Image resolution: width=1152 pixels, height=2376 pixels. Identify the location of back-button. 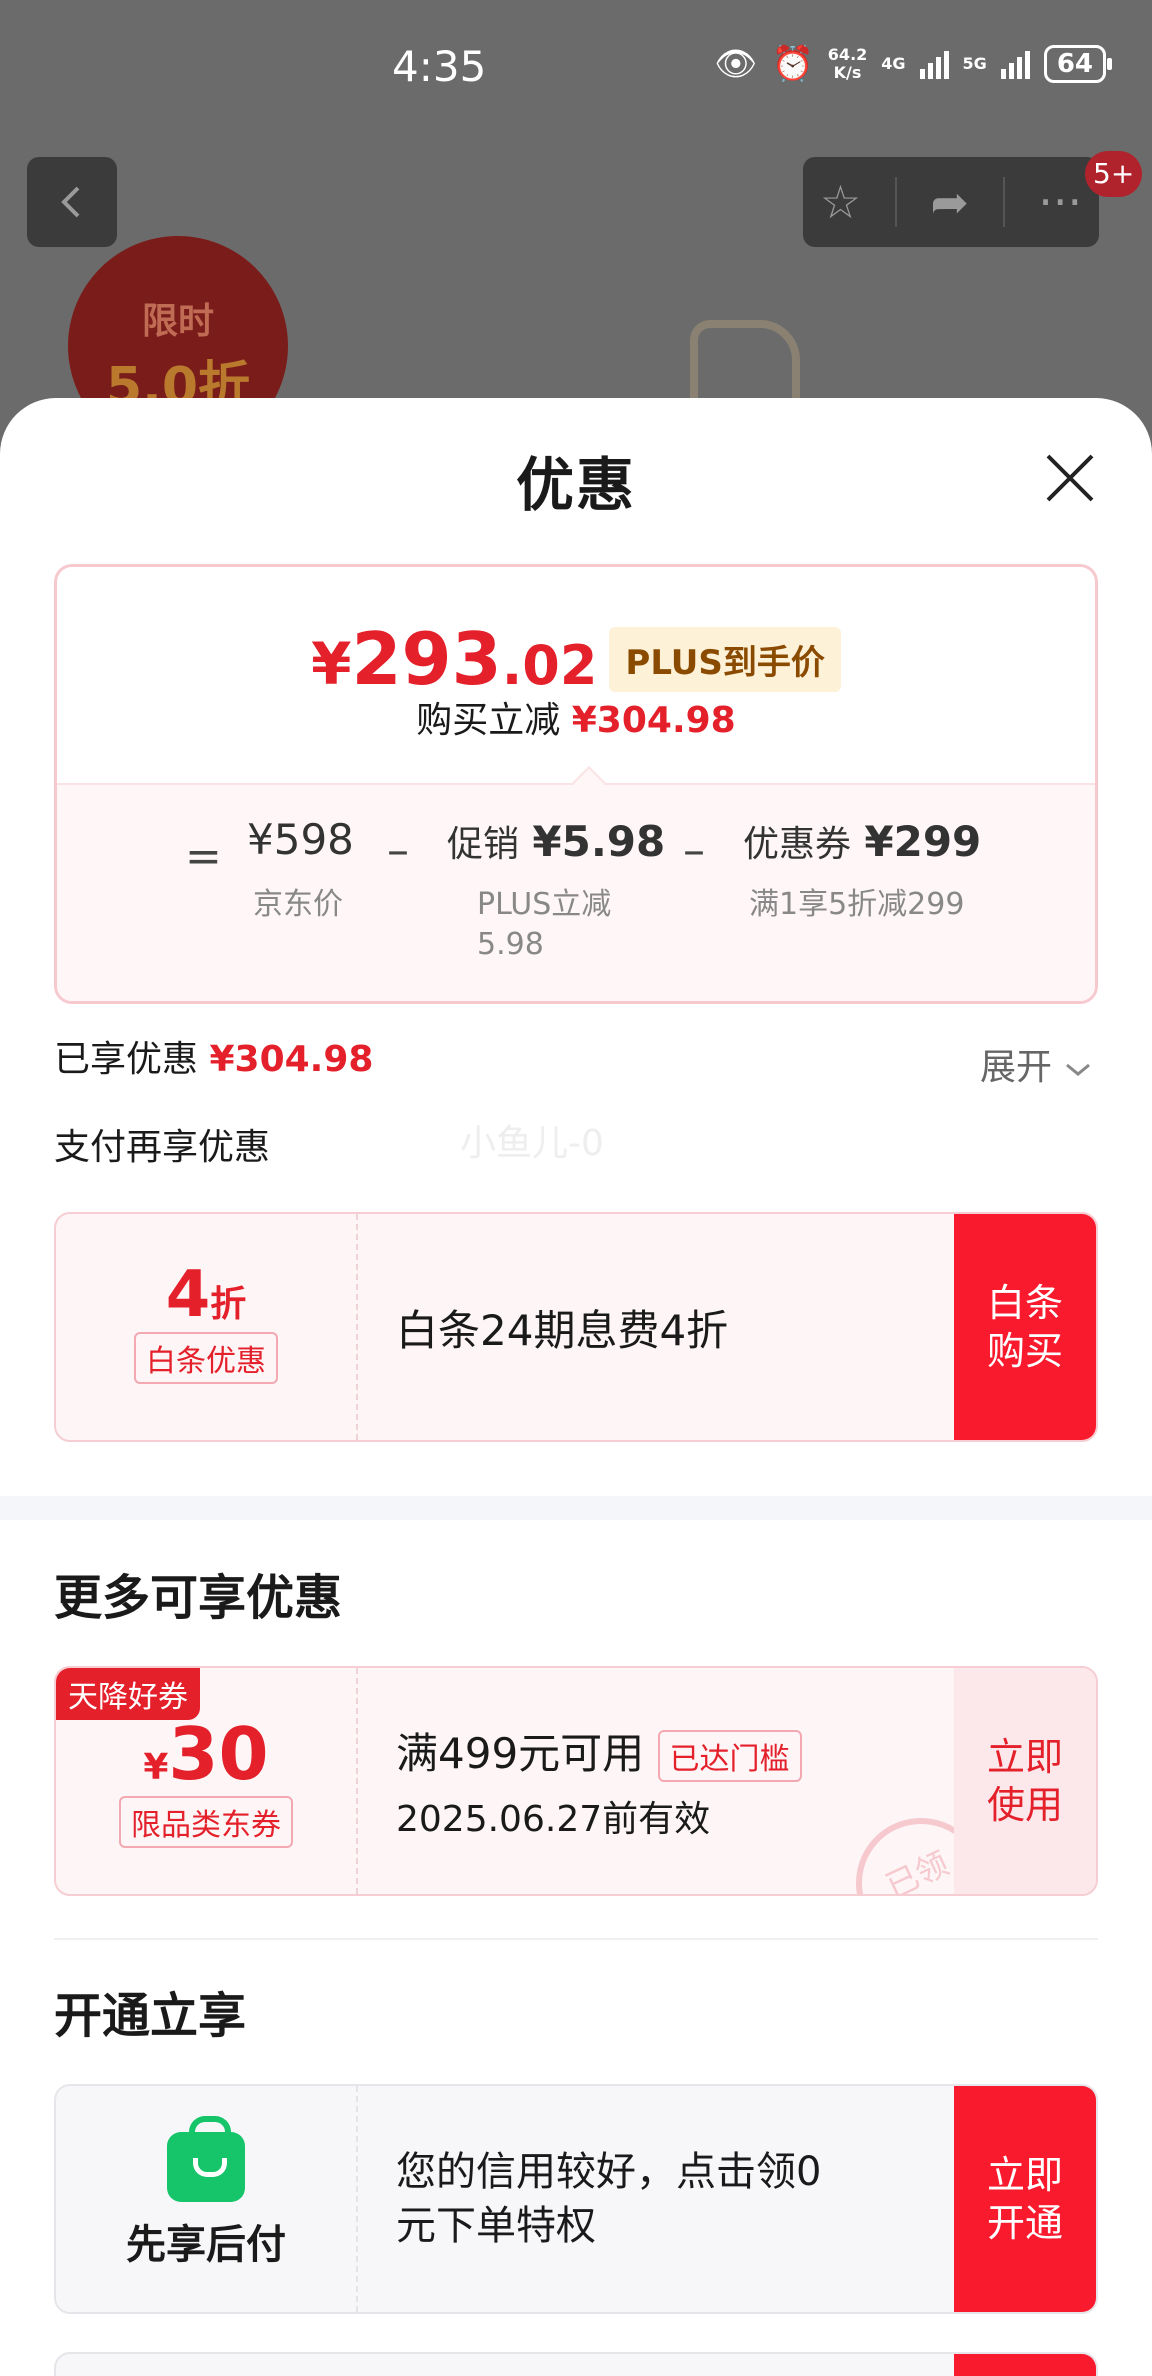
(72, 202).